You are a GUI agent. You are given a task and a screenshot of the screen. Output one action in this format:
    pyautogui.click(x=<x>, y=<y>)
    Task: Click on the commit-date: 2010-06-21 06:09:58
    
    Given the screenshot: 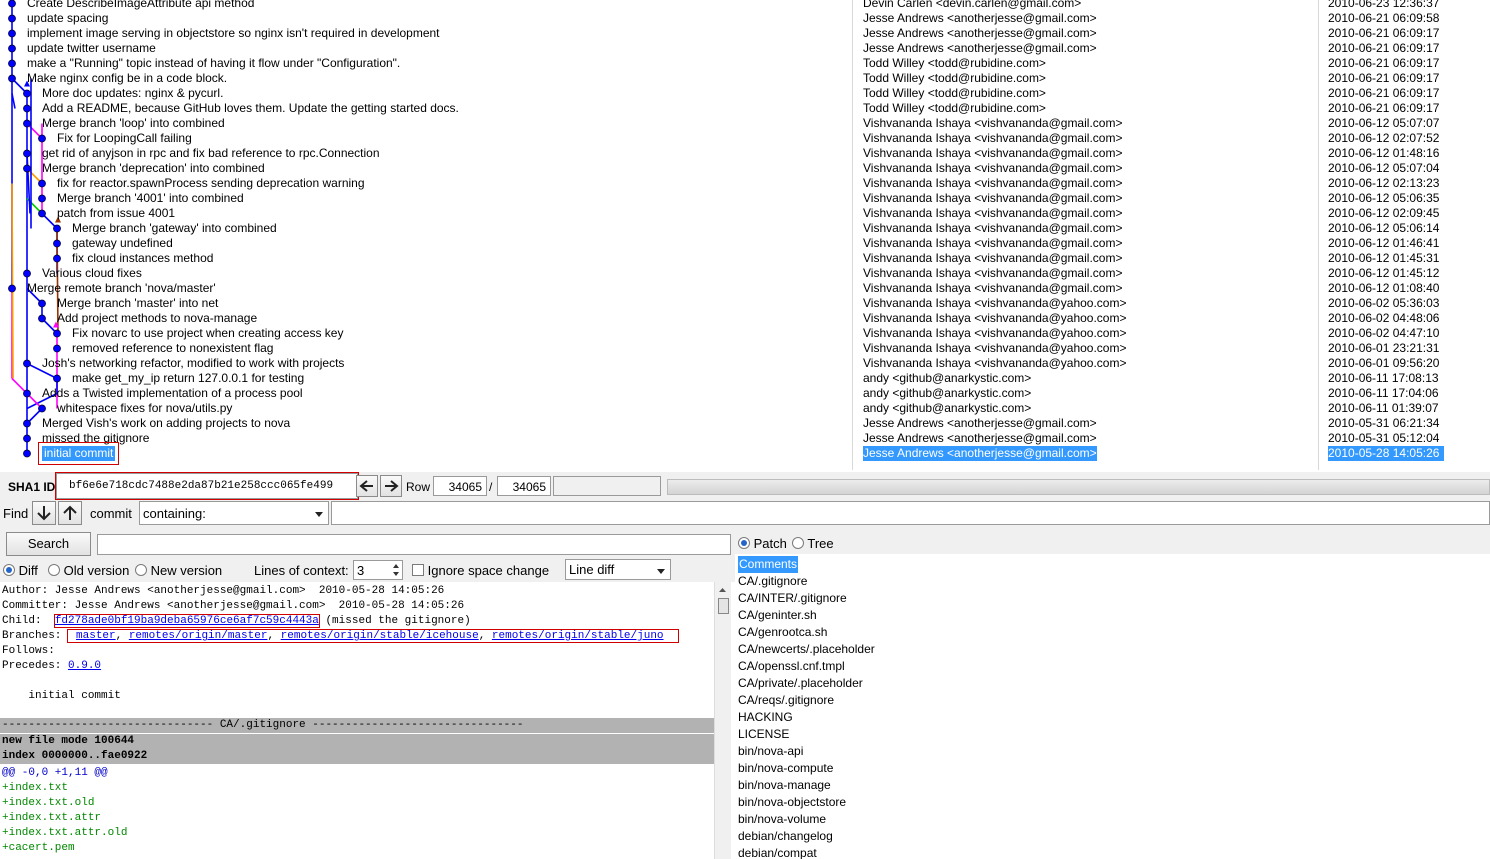 What is the action you would take?
    pyautogui.click(x=1383, y=18)
    